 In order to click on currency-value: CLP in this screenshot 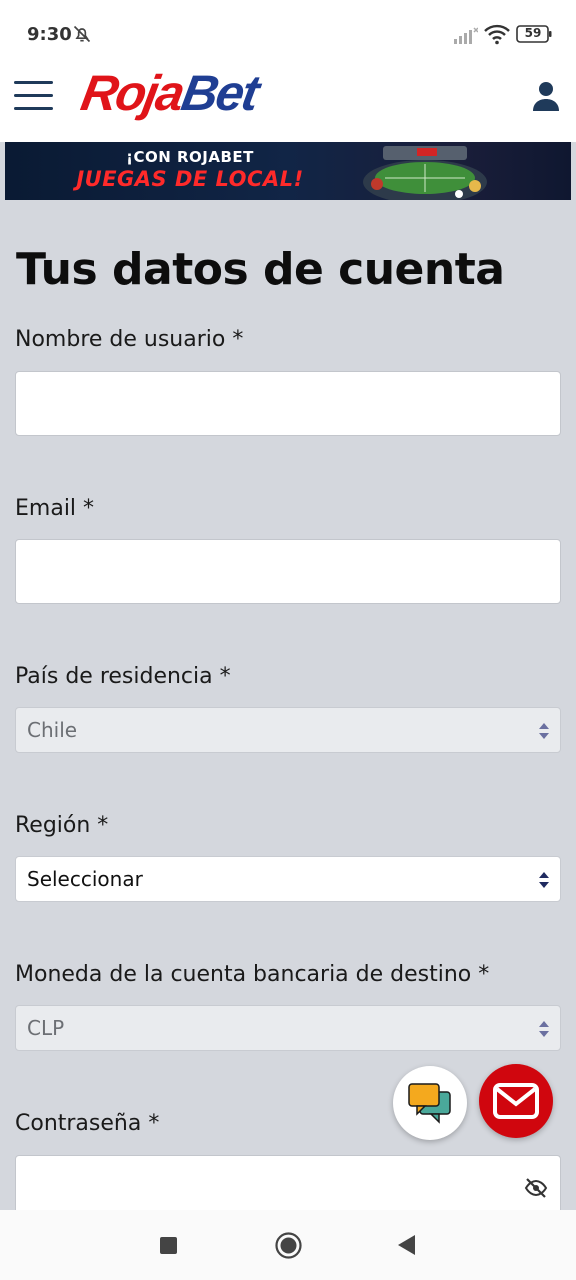, I will do `click(46, 1028)`.